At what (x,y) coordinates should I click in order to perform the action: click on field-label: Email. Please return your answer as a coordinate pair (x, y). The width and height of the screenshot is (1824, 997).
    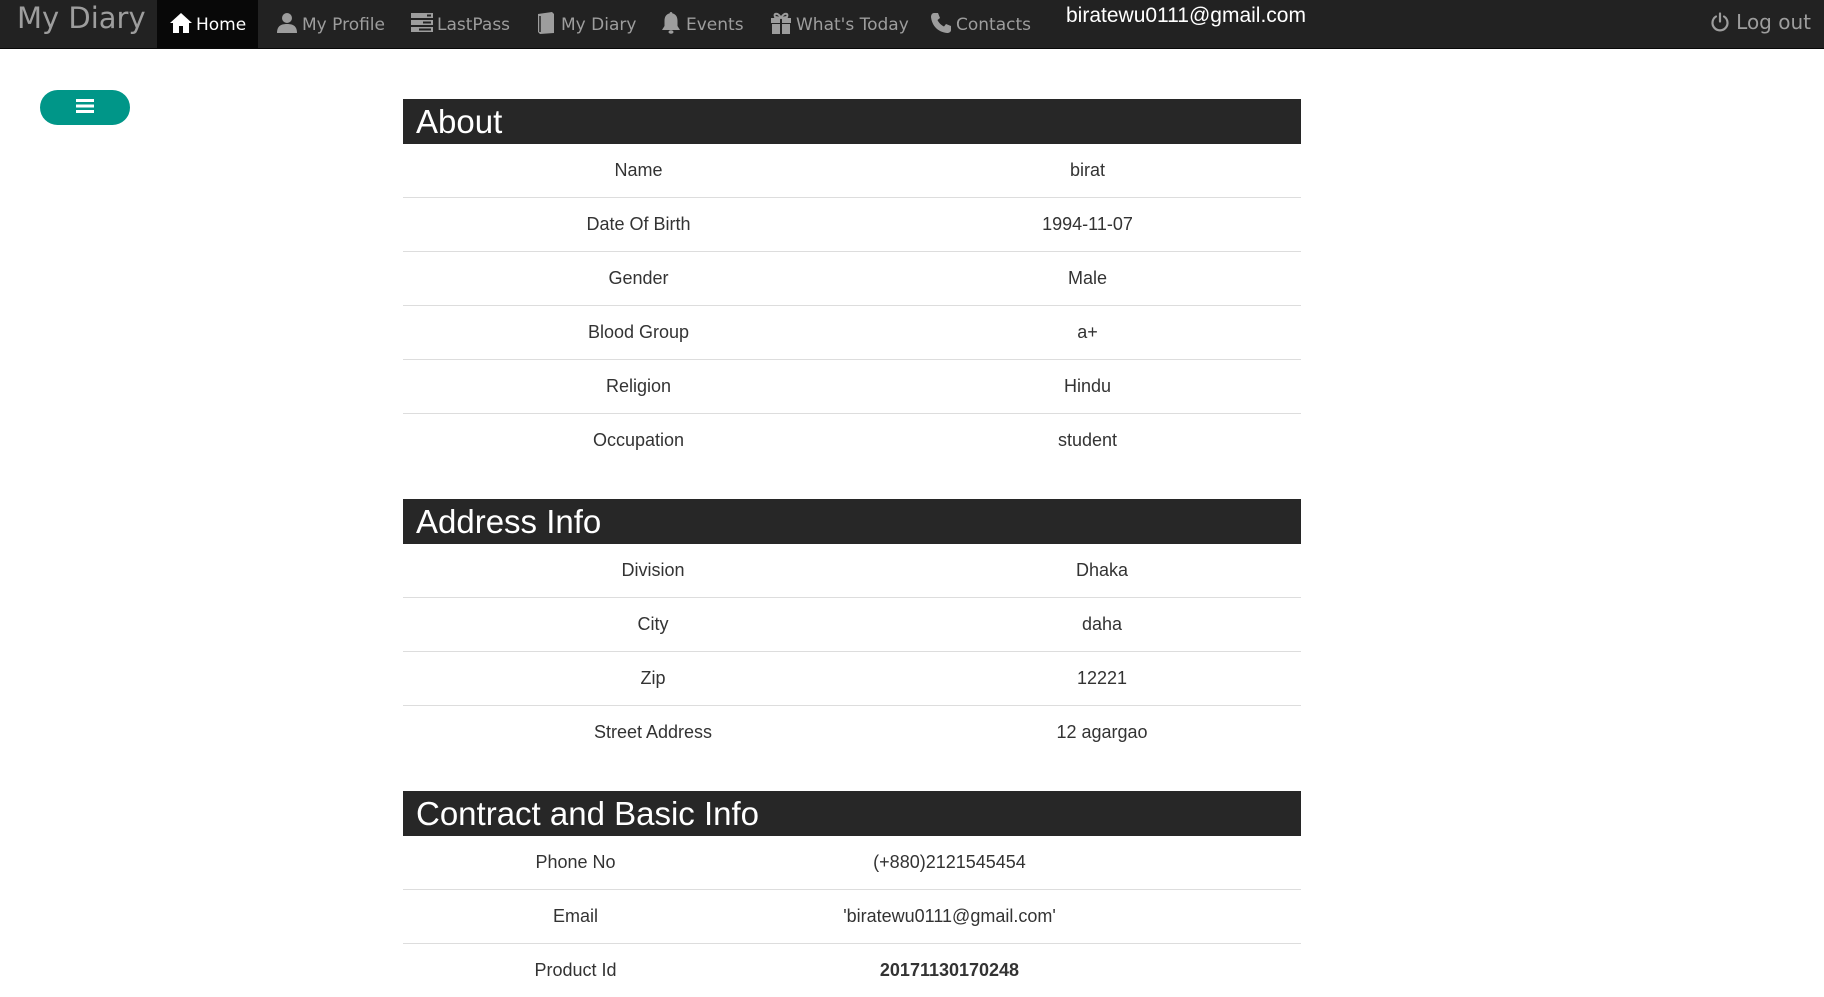
    Looking at the image, I should click on (575, 917).